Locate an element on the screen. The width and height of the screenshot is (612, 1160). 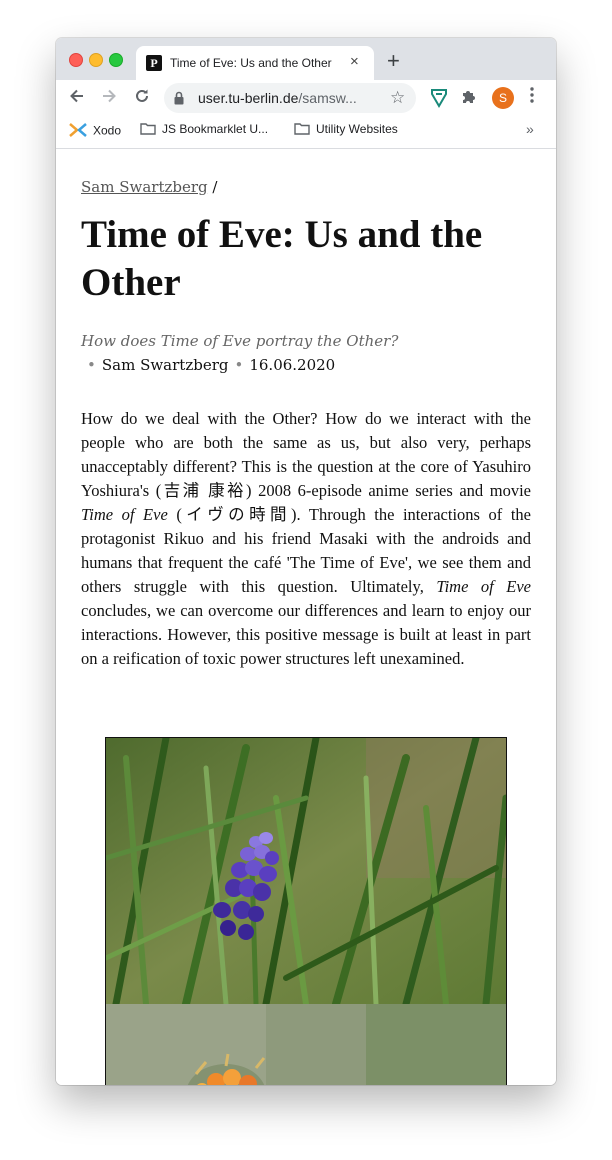
toolbar: user.tu-berlin.de/samsw... ☆ S is located at coordinates (306, 98).